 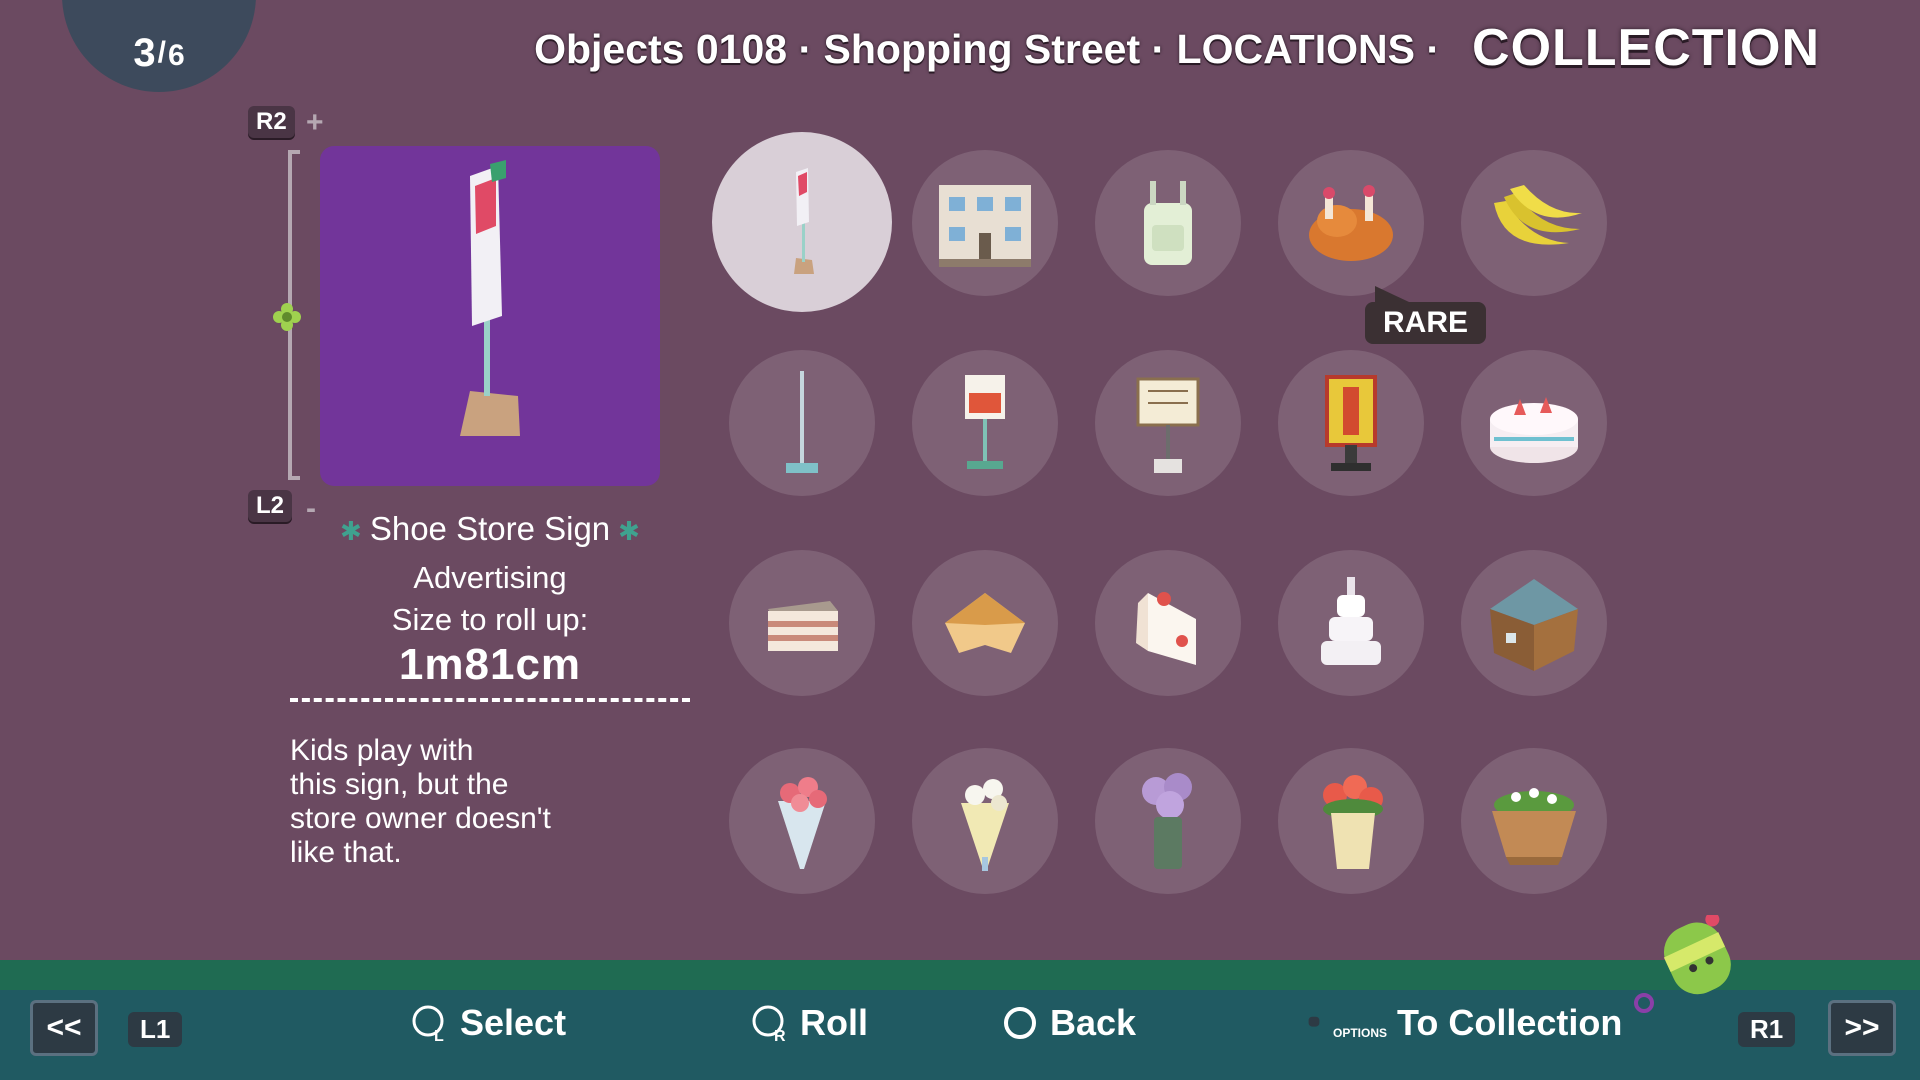 I want to click on roll-hint: R Roll, so click(x=809, y=1023).